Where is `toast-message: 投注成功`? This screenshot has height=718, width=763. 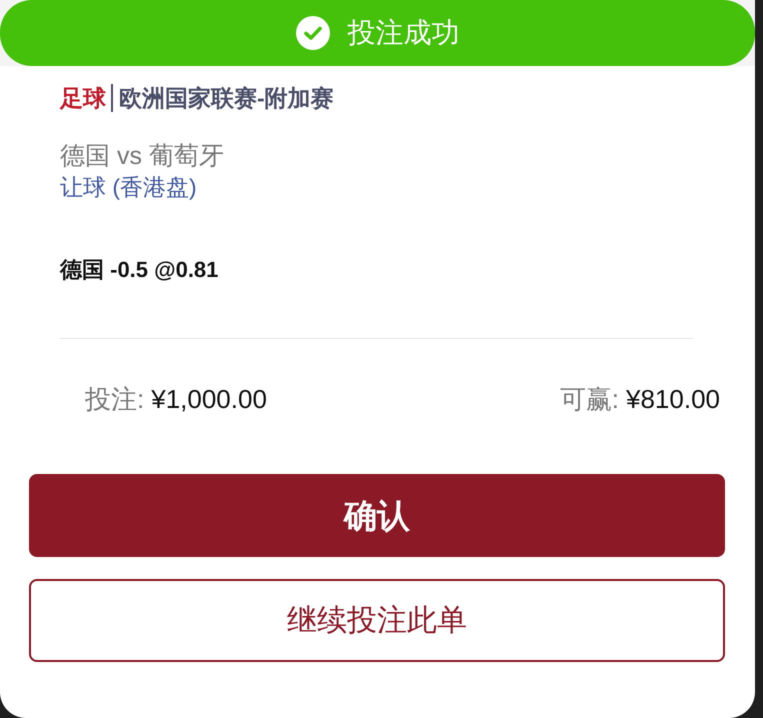 toast-message: 投注成功 is located at coordinates (404, 33).